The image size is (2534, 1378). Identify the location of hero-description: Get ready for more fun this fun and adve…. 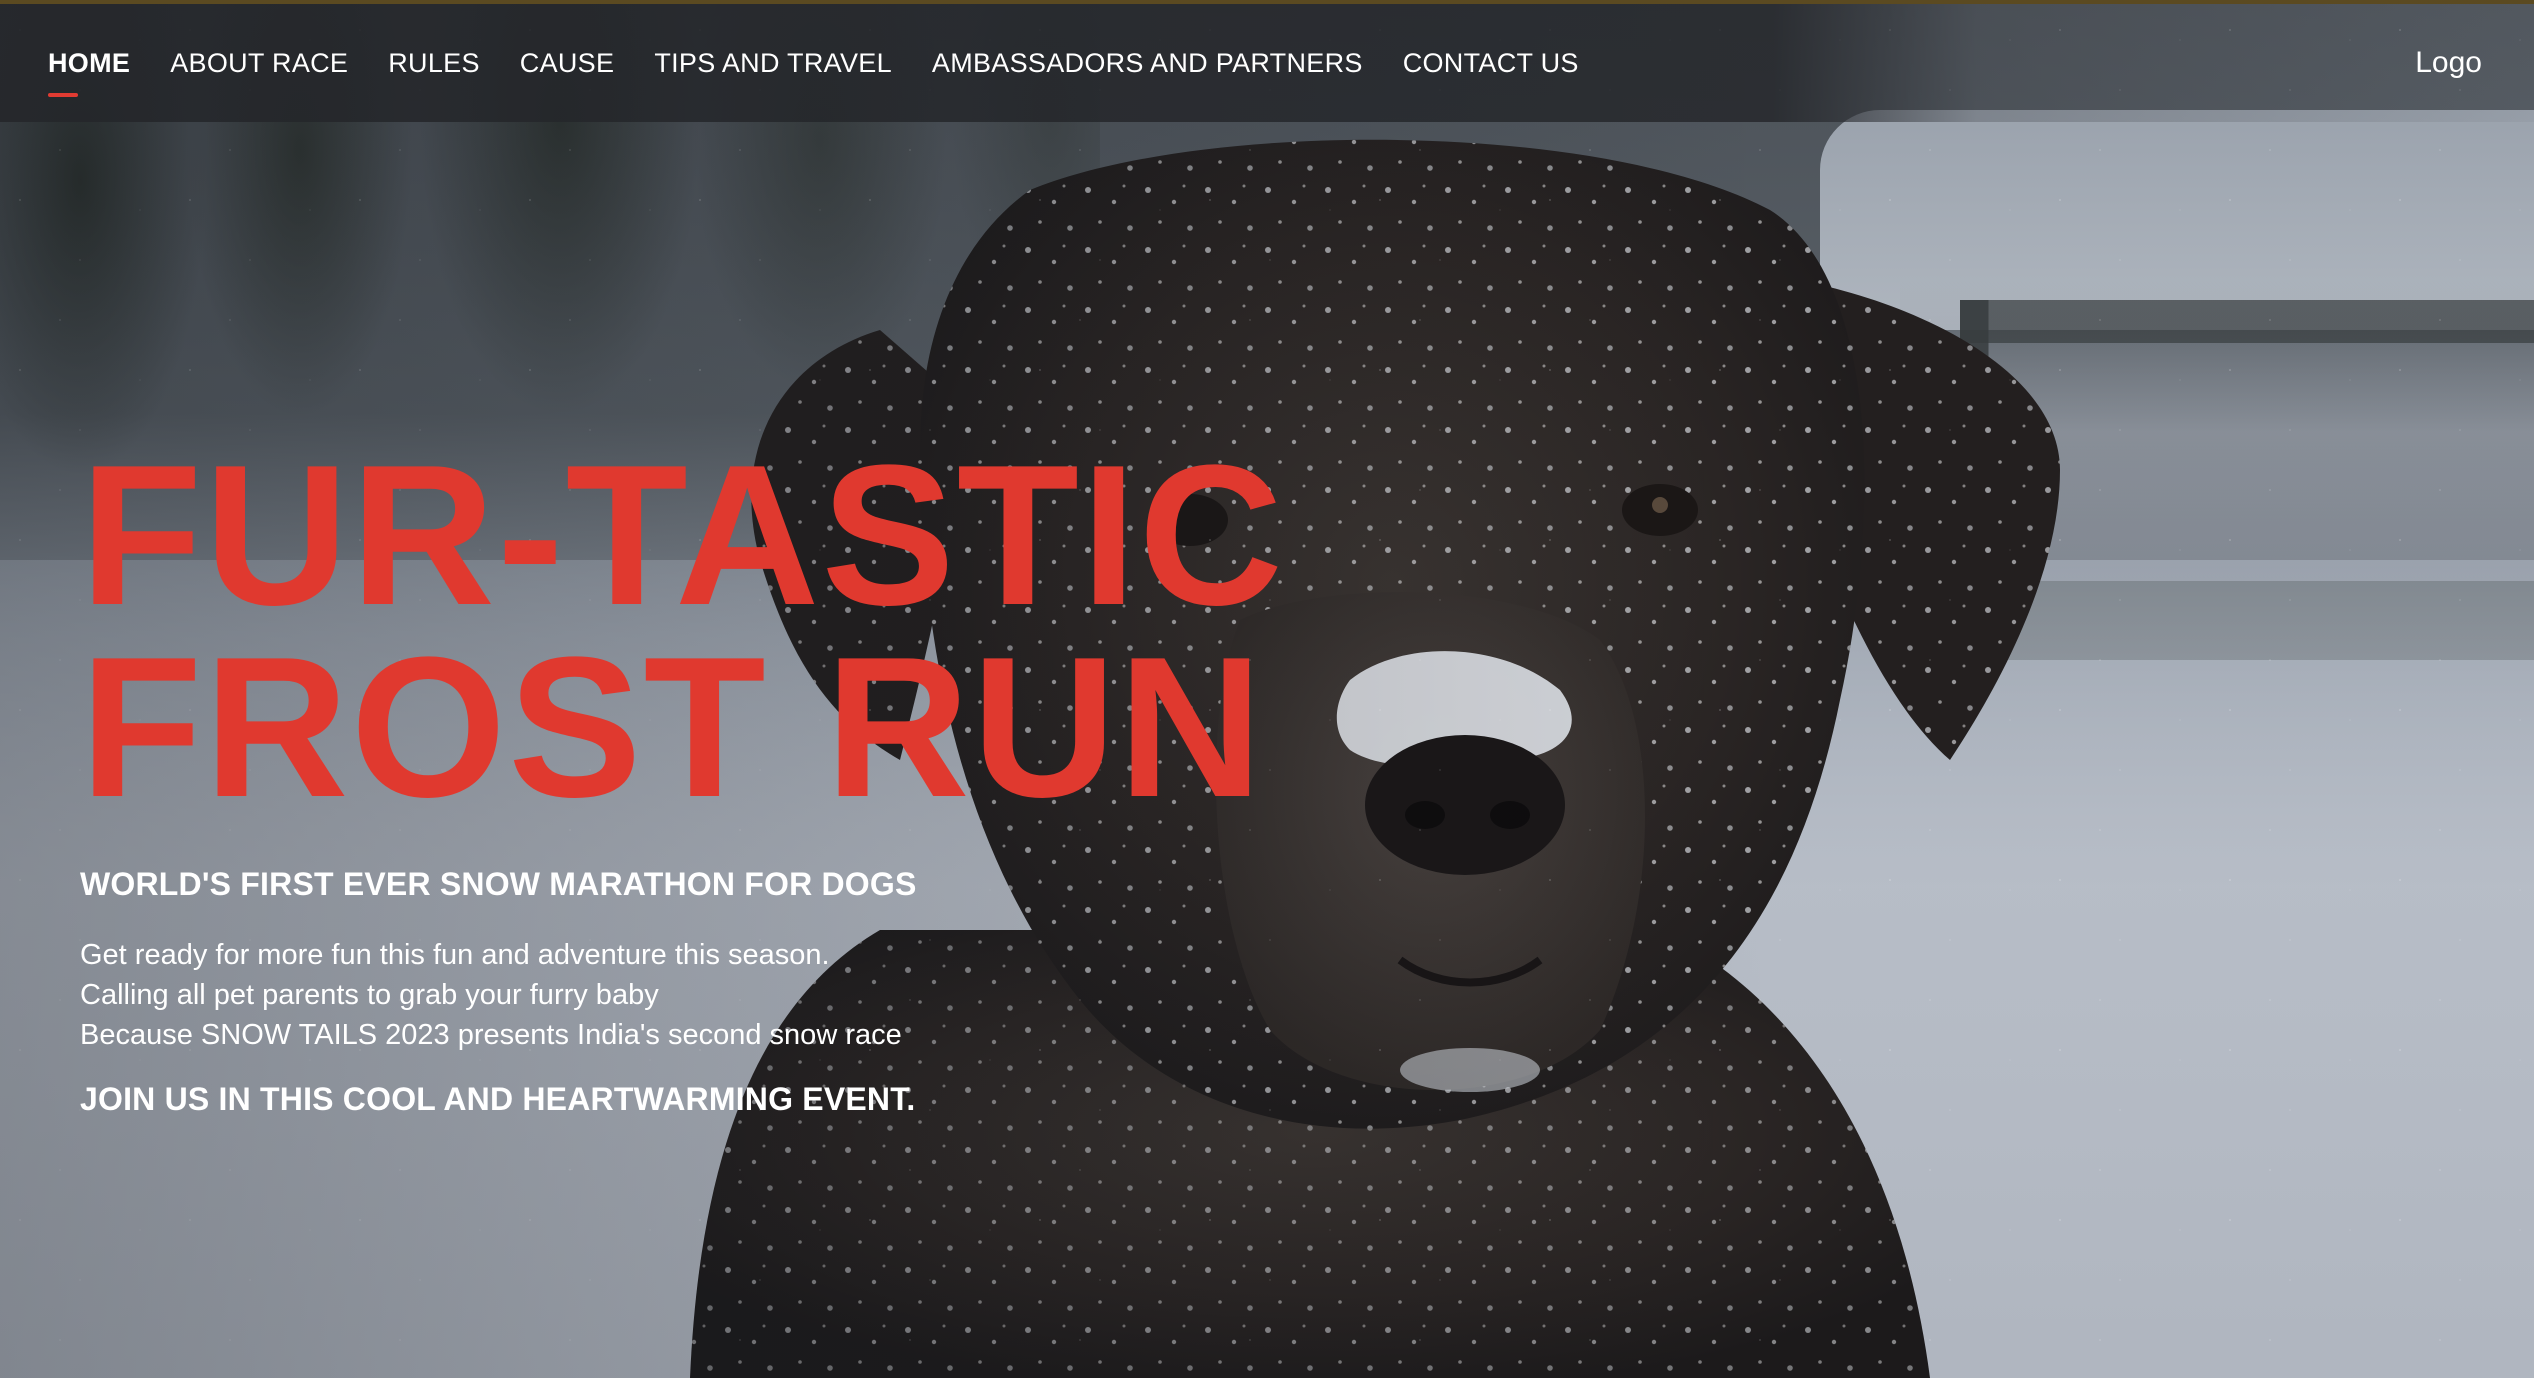
(730, 995).